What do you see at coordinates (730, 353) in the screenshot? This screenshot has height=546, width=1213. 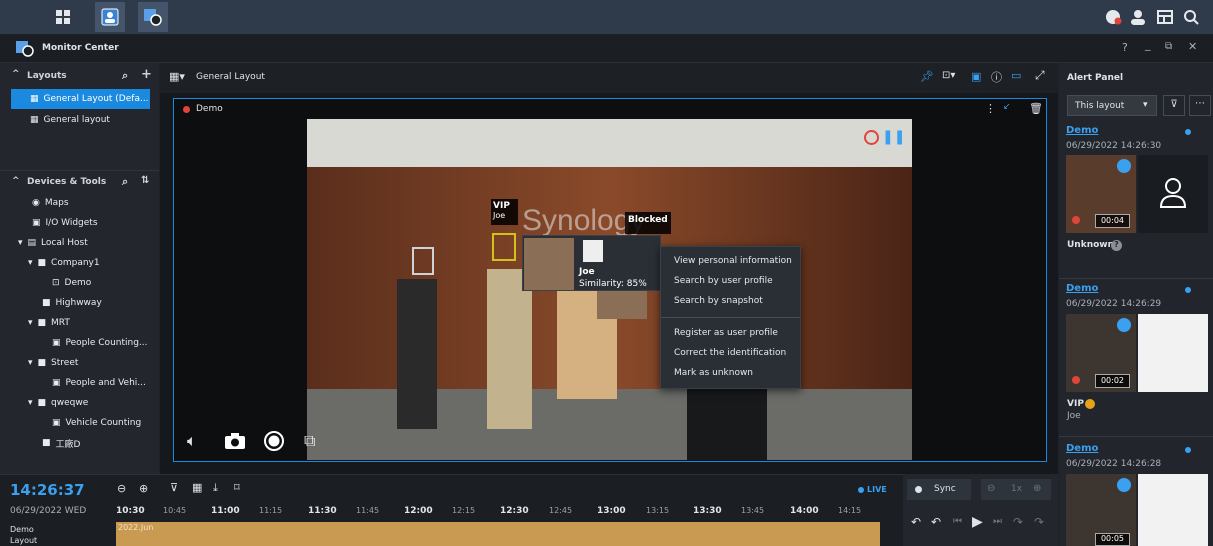 I see `menu-correct-identification: Correct the identification` at bounding box center [730, 353].